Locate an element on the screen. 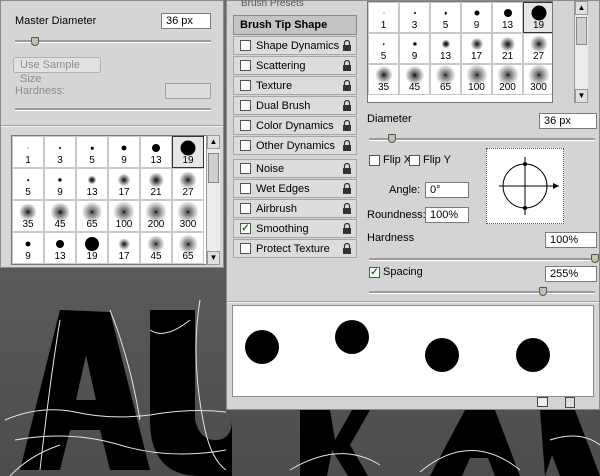 The height and width of the screenshot is (476, 600). hardness-slider-thumb is located at coordinates (595, 258).